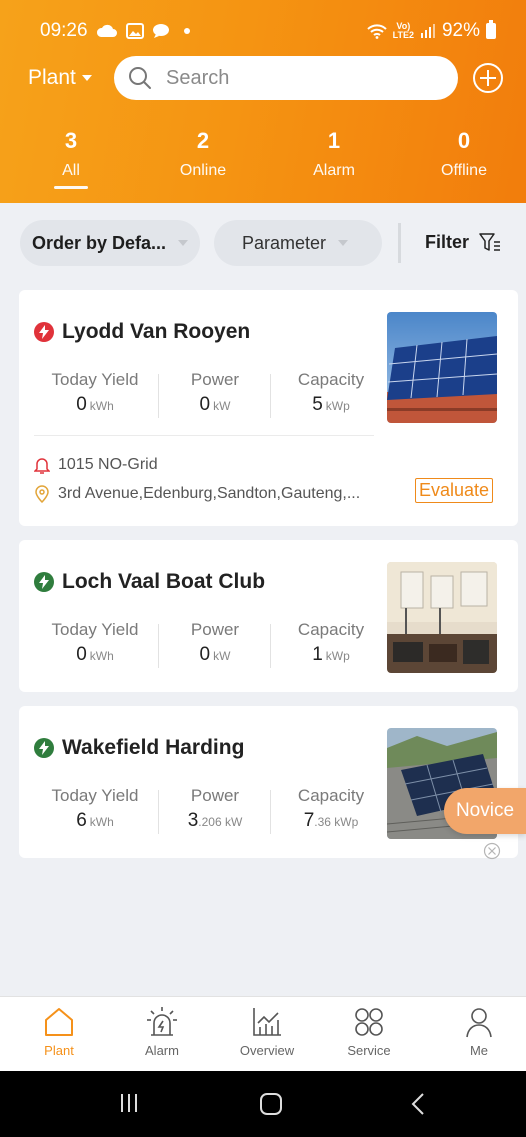 This screenshot has width=526, height=1137. What do you see at coordinates (403, 31) in the screenshot?
I see `network-type: Vo) LTE2` at bounding box center [403, 31].